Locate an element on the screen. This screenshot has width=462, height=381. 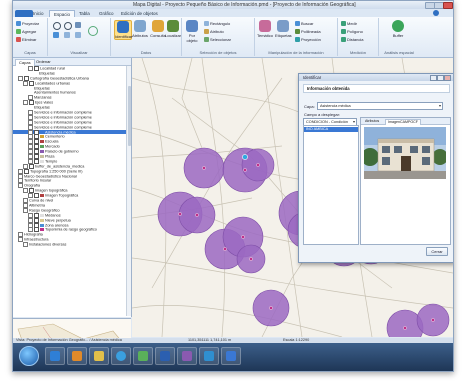
layer-tree-item: Instalaciones diversas is located at coordinates (70, 245).